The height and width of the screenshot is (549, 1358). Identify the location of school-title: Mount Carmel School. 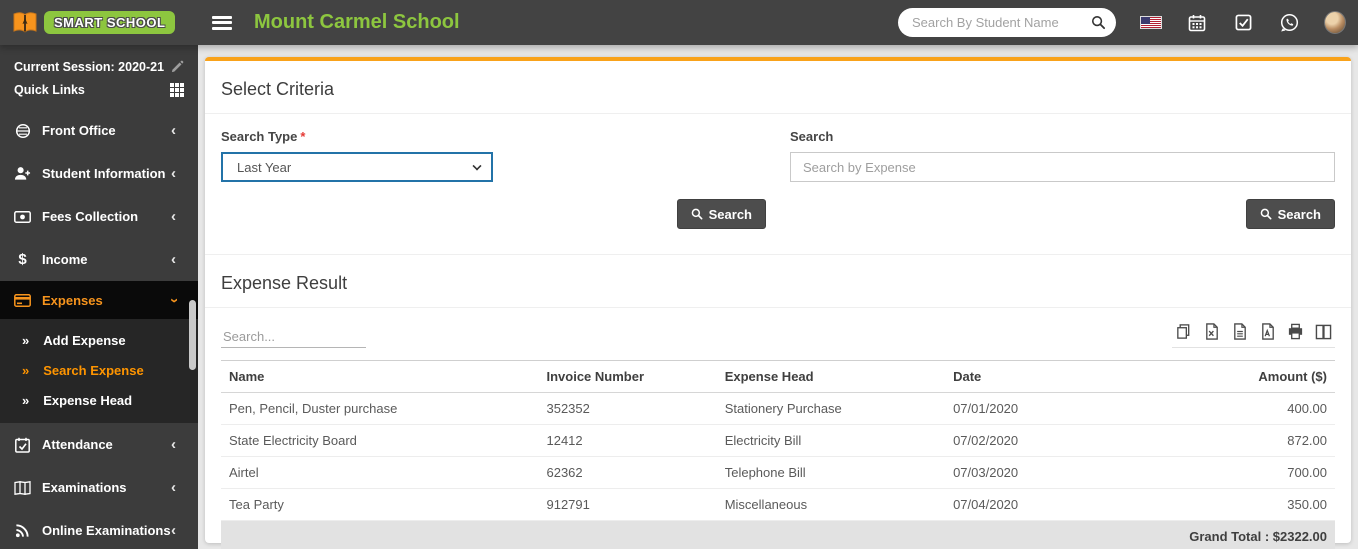
(357, 22).